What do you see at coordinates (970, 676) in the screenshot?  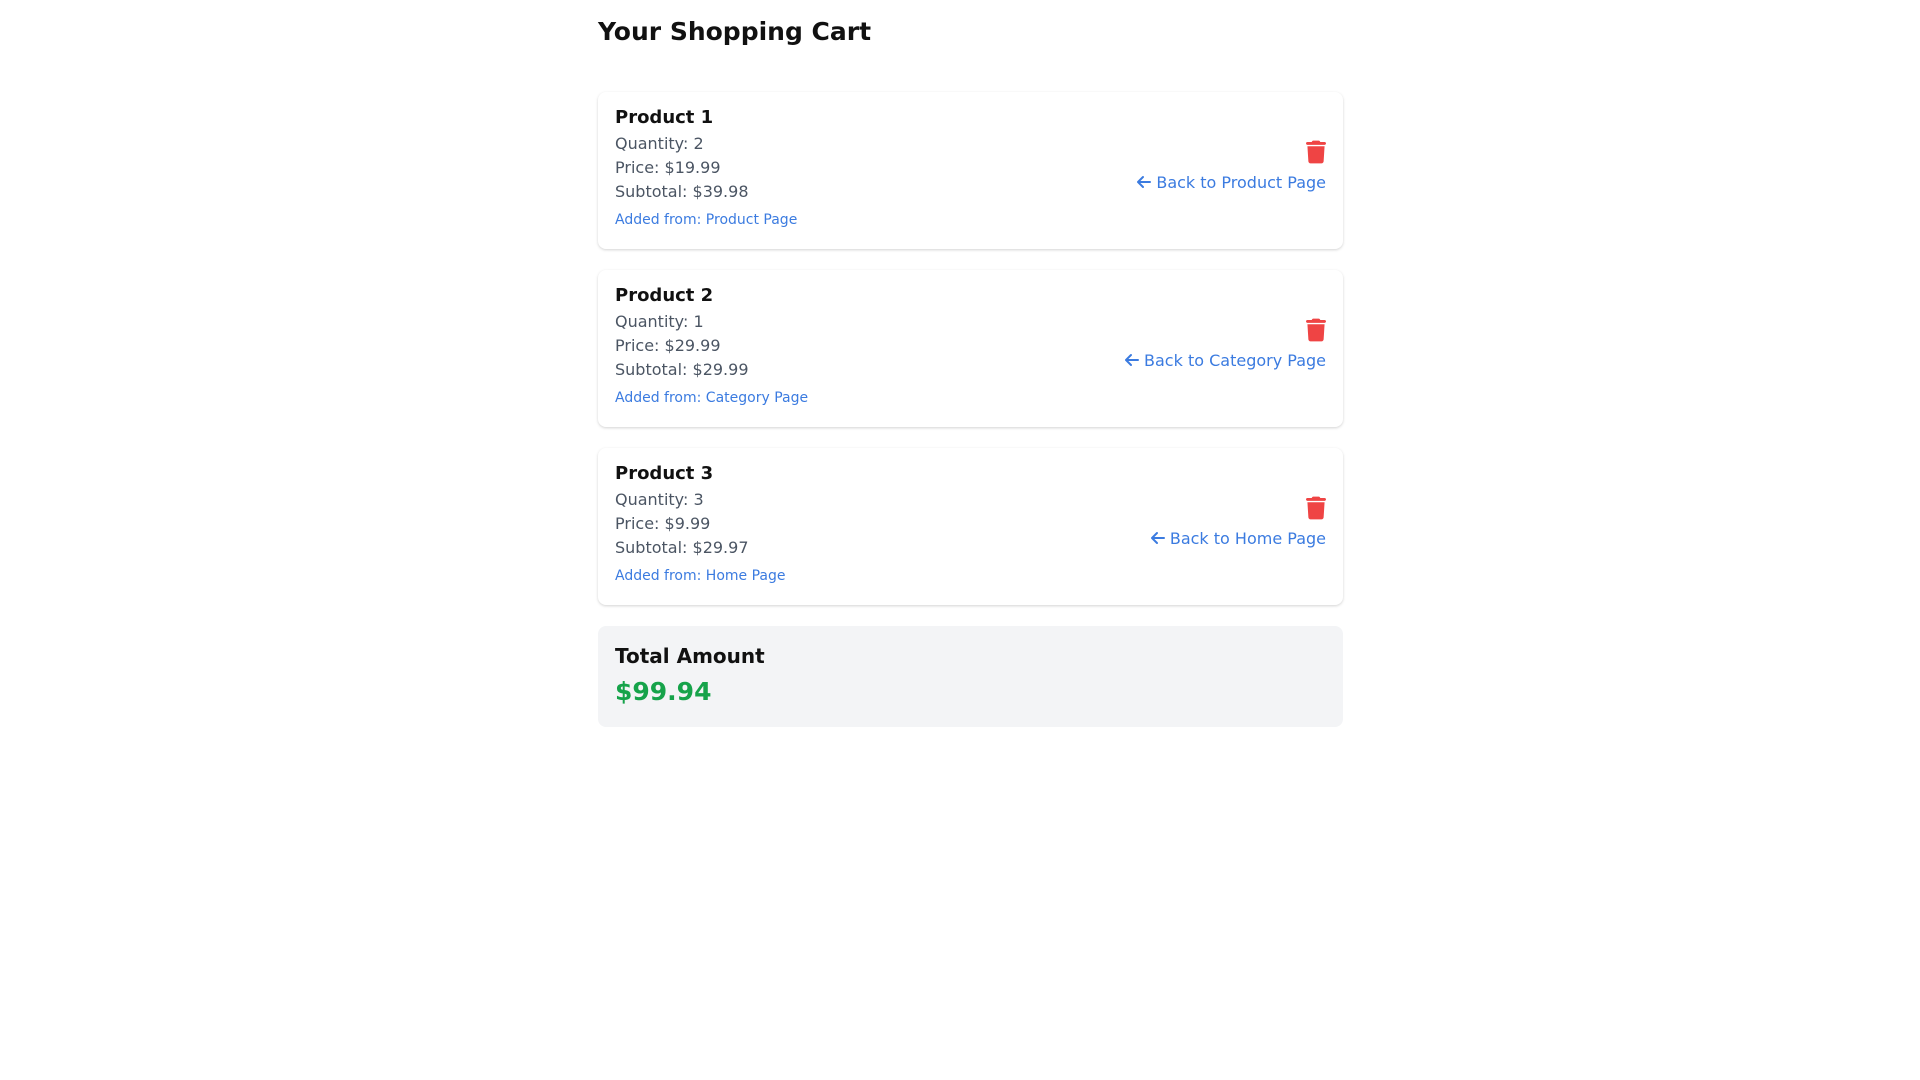 I see `total-summary: Total Amount $99.94` at bounding box center [970, 676].